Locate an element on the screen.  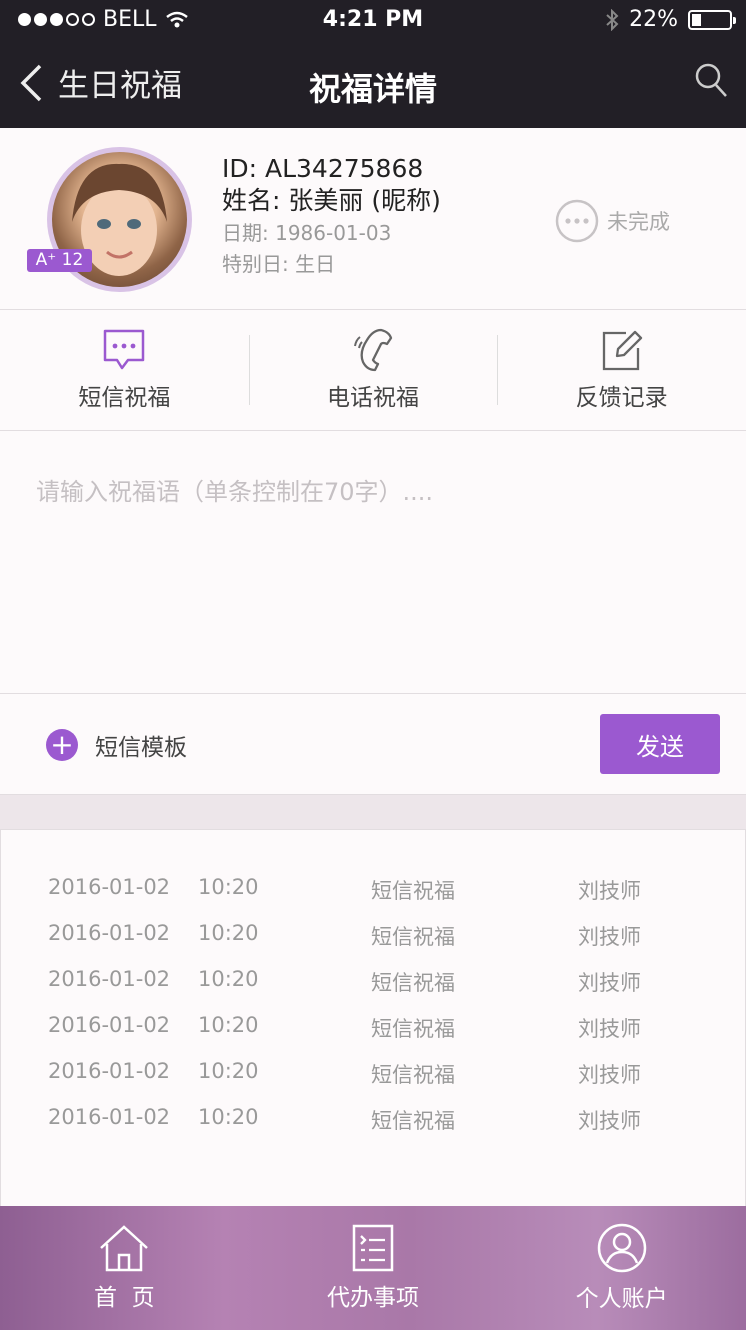
tab-account: 个人账户 is located at coordinates (621, 1268).